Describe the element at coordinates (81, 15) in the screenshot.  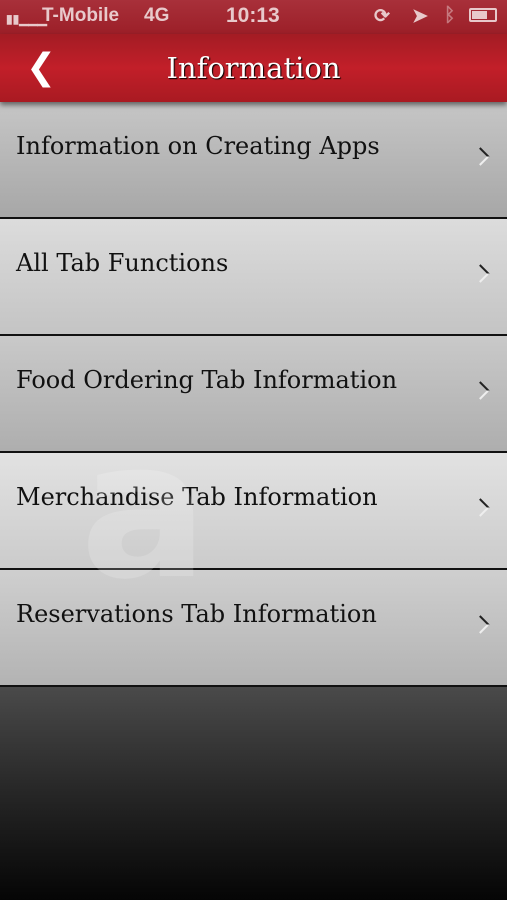
I see `carrier: T-Mobile` at that location.